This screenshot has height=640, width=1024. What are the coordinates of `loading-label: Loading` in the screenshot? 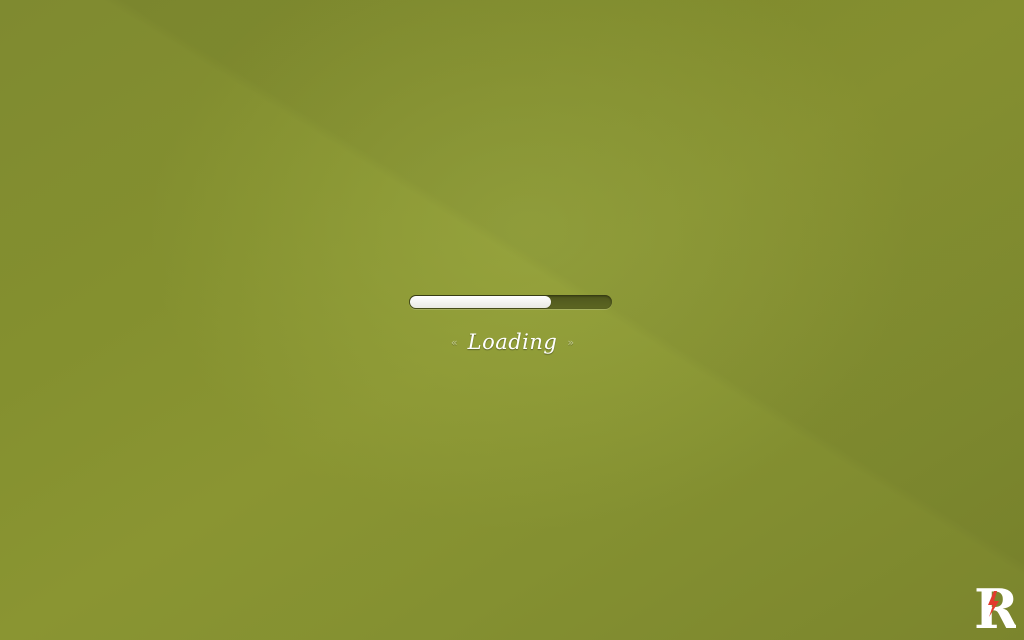 It's located at (512, 342).